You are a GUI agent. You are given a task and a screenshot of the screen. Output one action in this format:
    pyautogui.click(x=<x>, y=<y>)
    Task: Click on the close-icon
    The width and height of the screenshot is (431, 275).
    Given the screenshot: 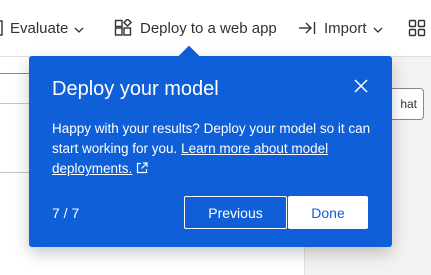 What is the action you would take?
    pyautogui.click(x=361, y=86)
    